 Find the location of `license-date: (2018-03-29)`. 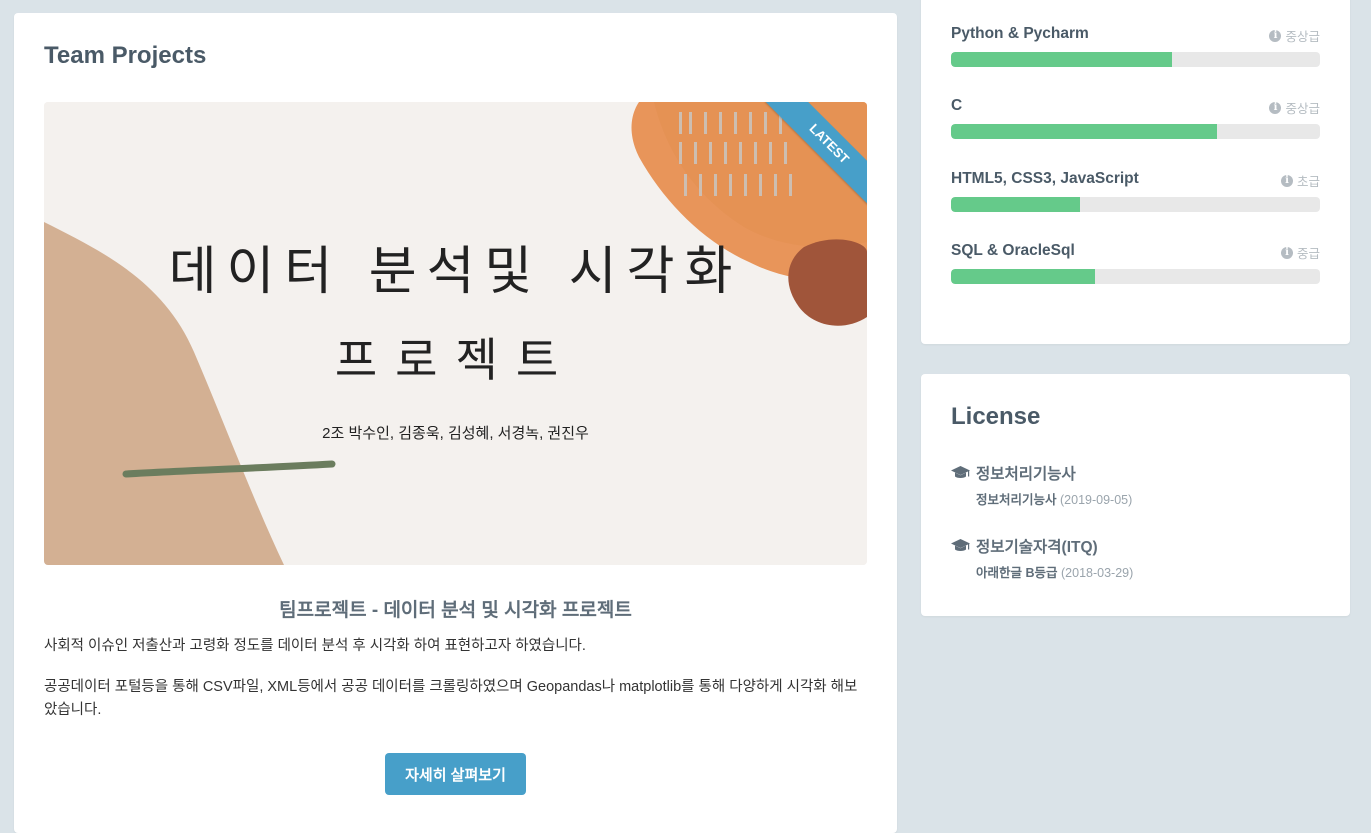

license-date: (2018-03-29) is located at coordinates (1097, 573).